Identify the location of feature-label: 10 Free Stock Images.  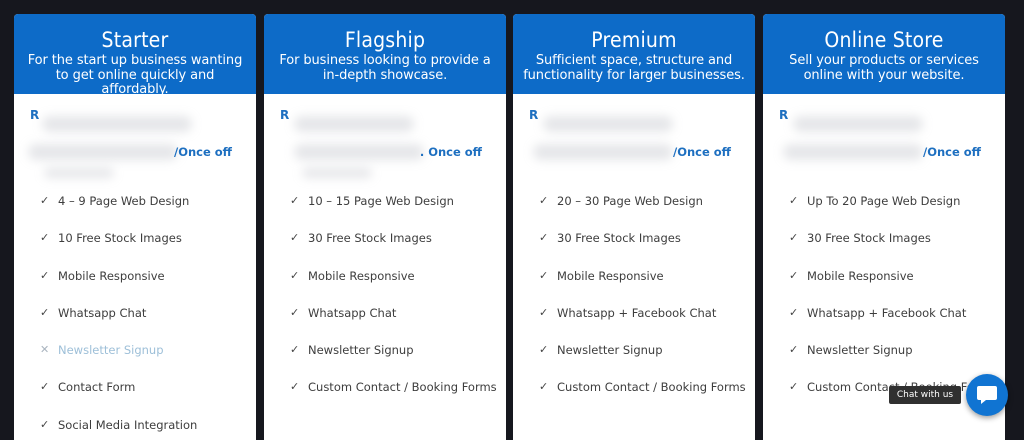
(120, 238).